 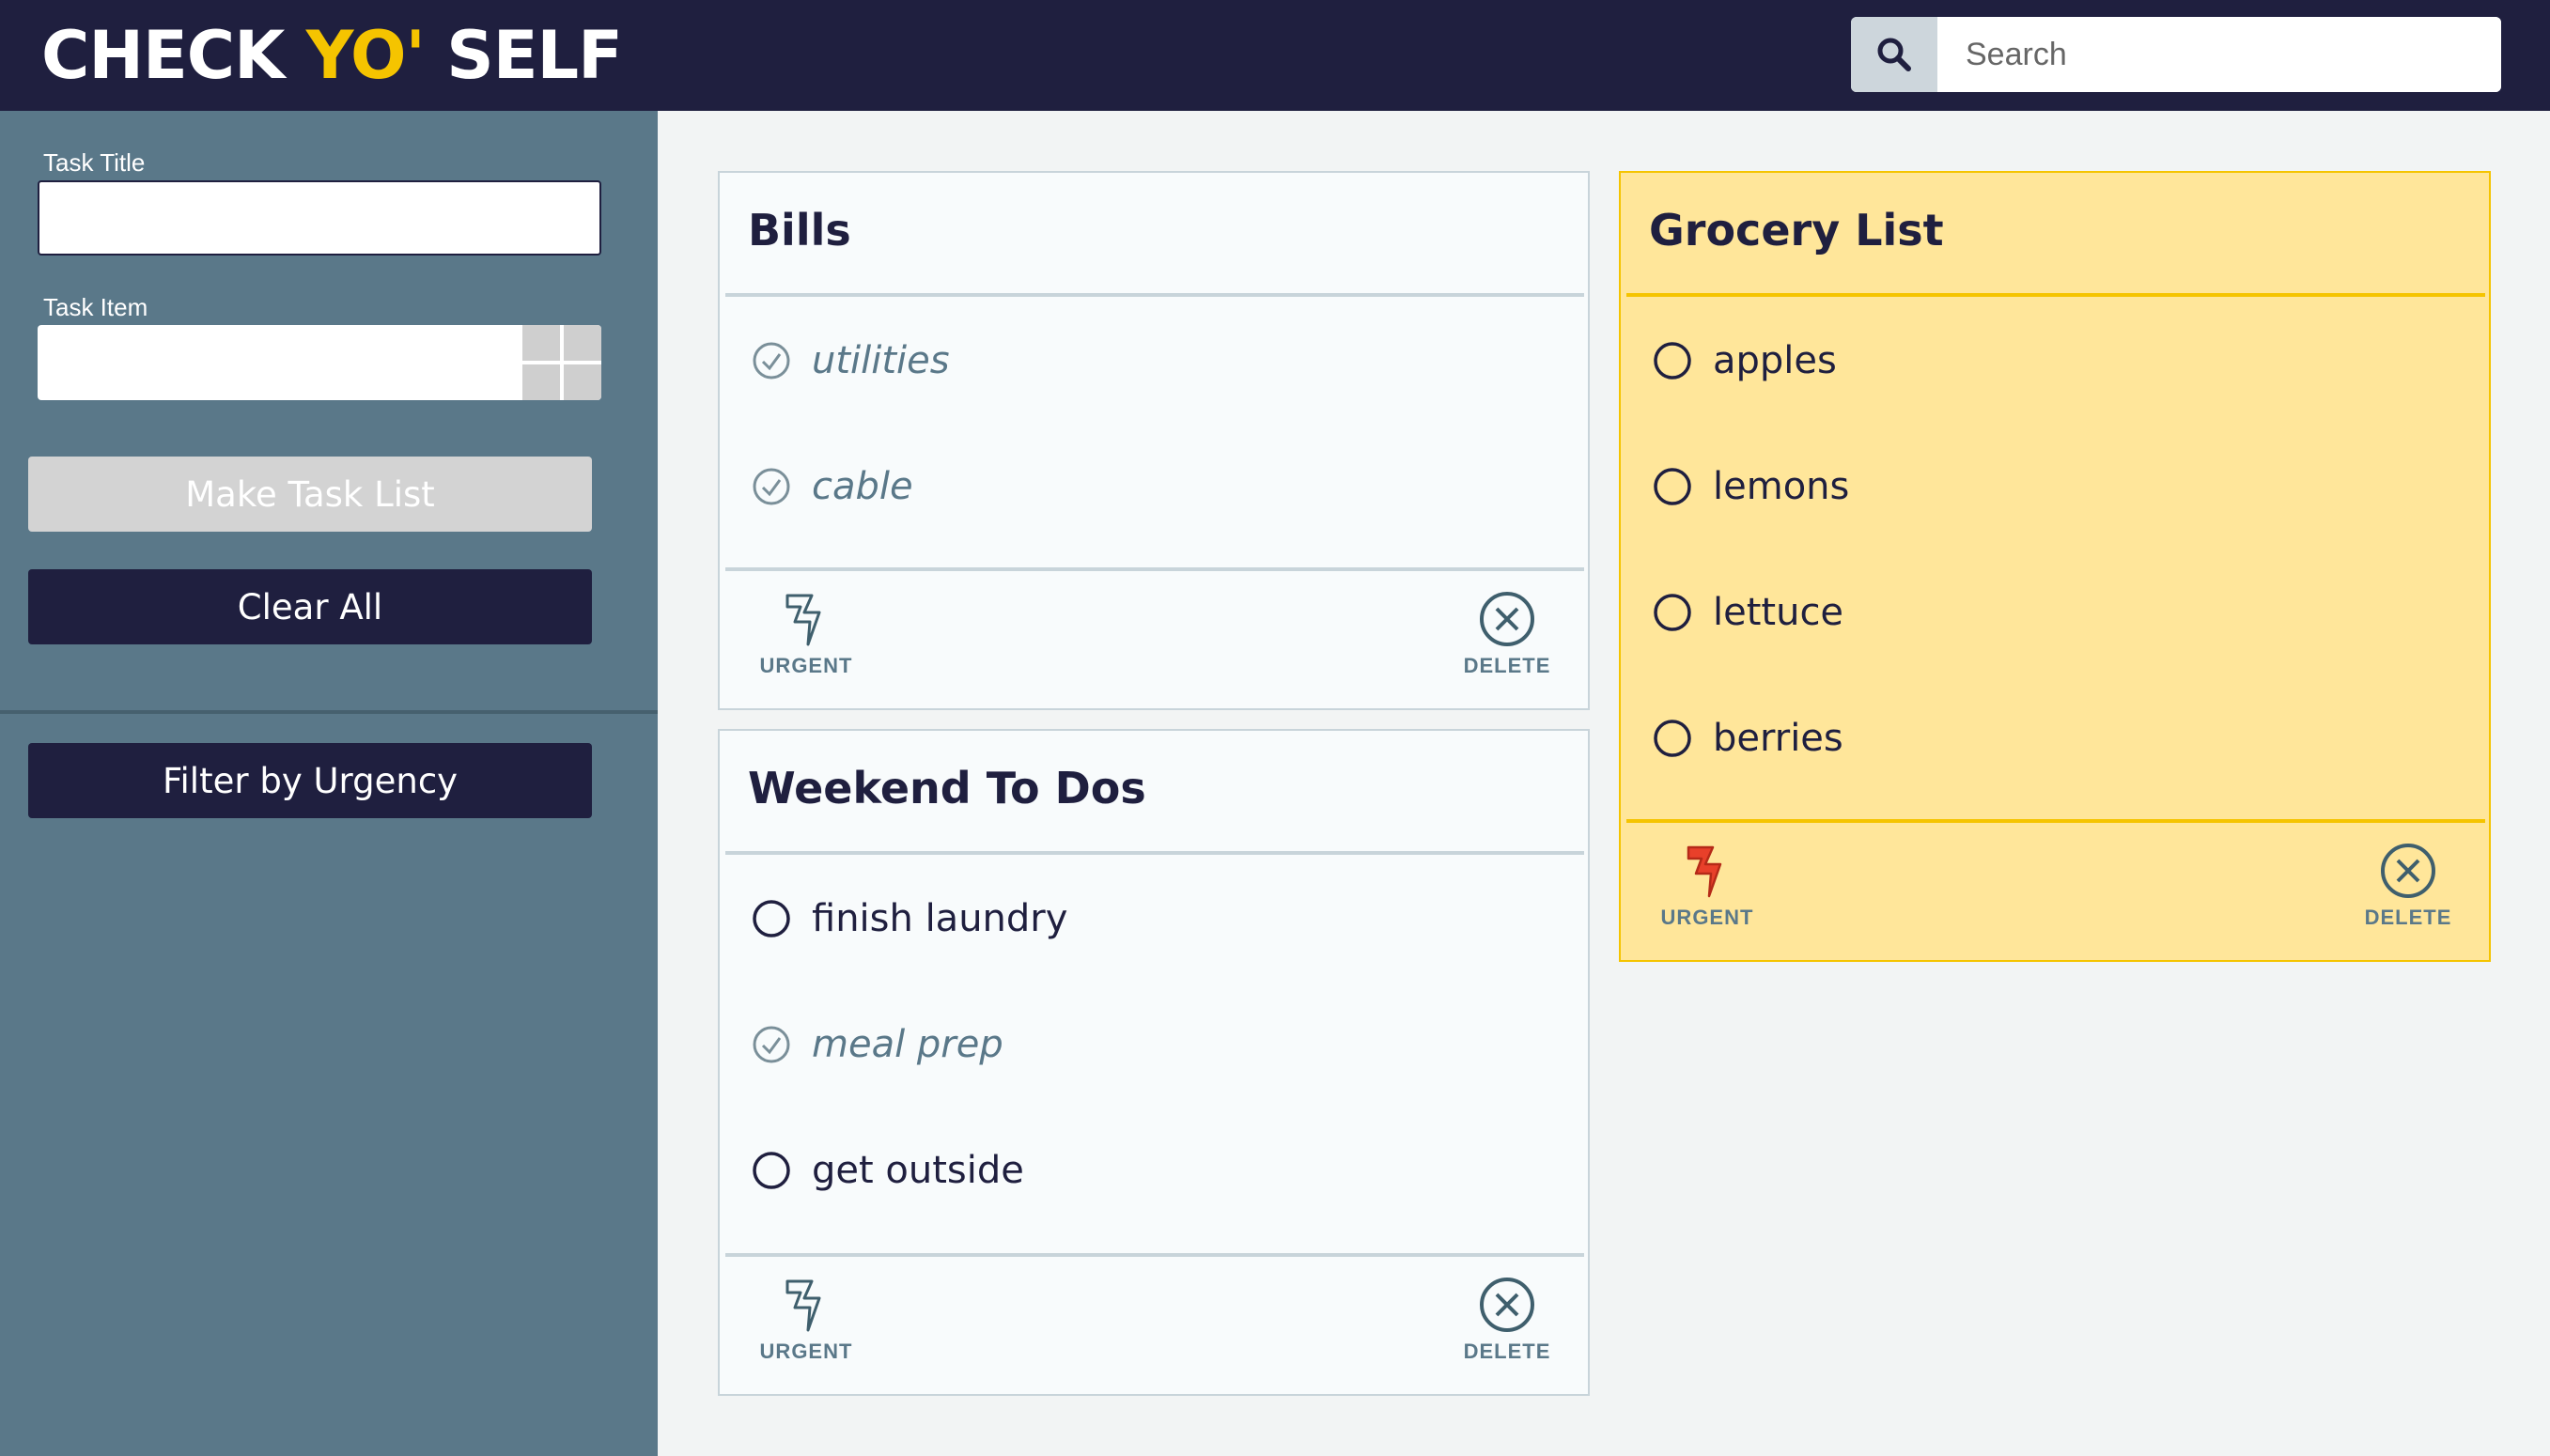 I want to click on card-title: Bills, so click(x=799, y=230).